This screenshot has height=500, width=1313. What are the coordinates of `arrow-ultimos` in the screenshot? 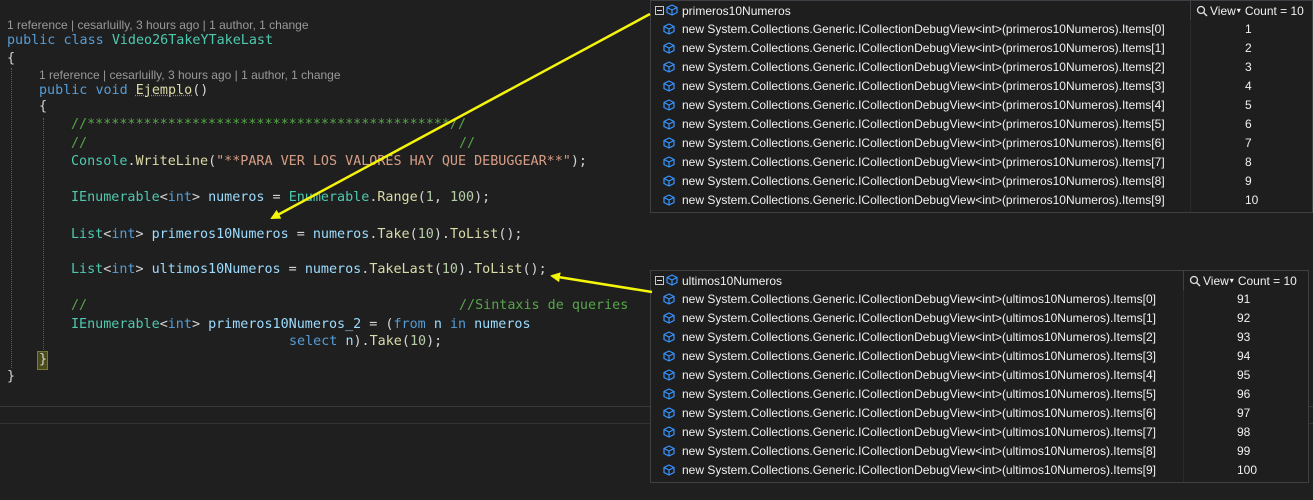 It's located at (601, 283).